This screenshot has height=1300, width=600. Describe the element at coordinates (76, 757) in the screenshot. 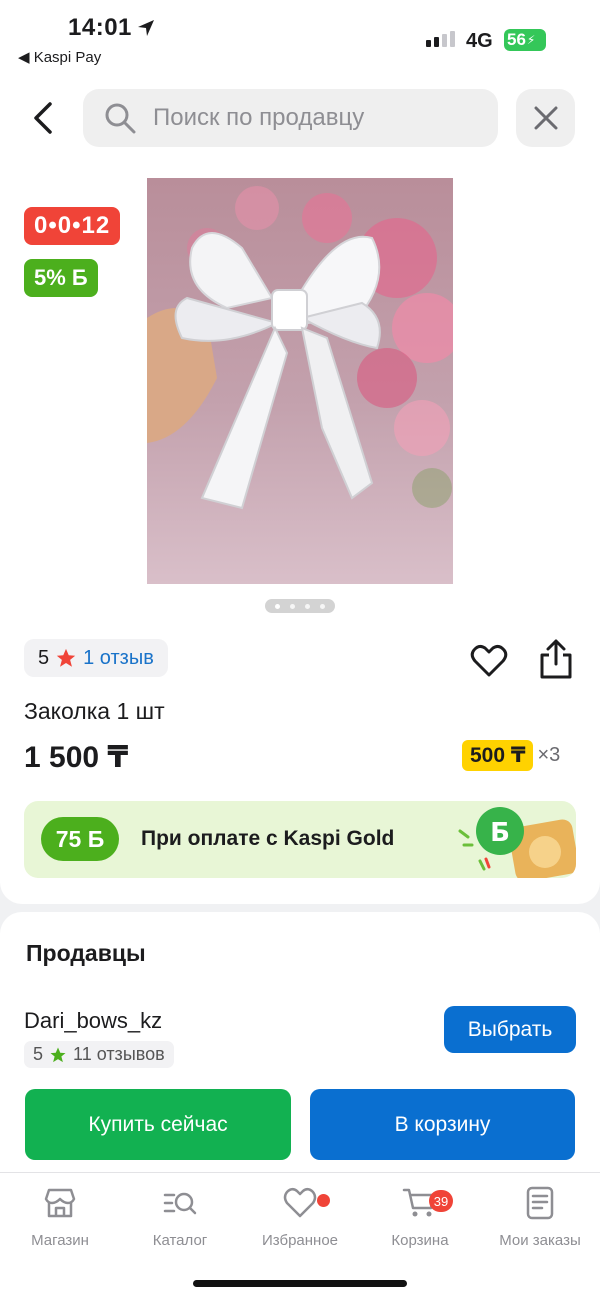

I see `product-price: 1 500 ₸` at that location.